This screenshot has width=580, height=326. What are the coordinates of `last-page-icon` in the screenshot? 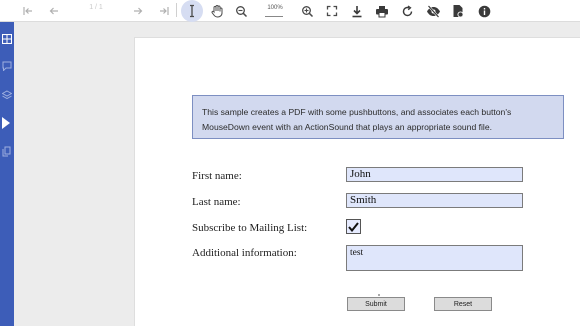 It's located at (164, 11).